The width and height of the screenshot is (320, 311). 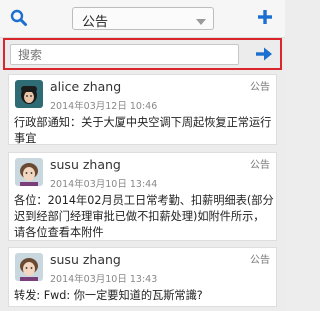 What do you see at coordinates (104, 279) in the screenshot?
I see `post-time: 2014年03月10日 13:43` at bounding box center [104, 279].